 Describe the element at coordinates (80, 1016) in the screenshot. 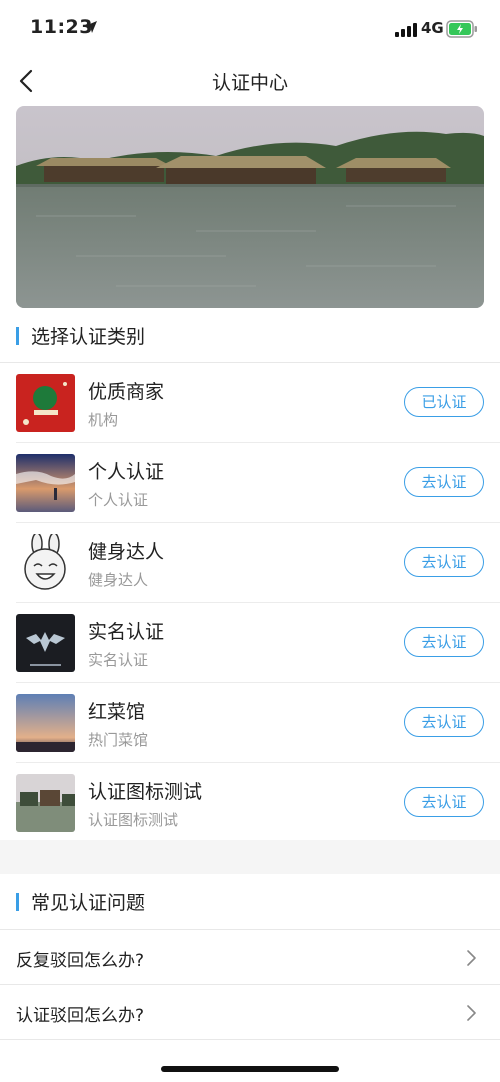

I see `faq-question: 认证驳回怎么办?` at that location.